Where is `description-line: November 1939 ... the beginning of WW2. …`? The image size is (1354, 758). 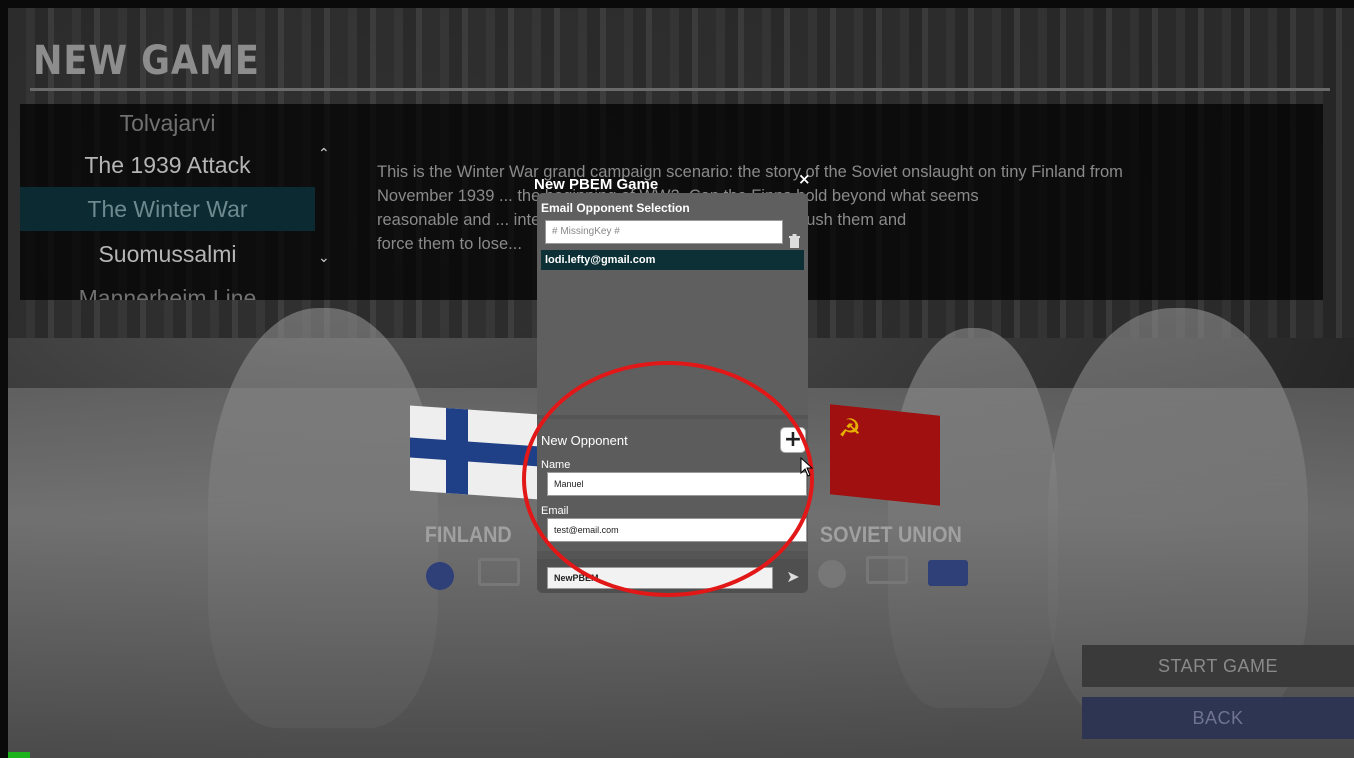
description-line: November 1939 ... the beginning of WW2. … is located at coordinates (678, 196).